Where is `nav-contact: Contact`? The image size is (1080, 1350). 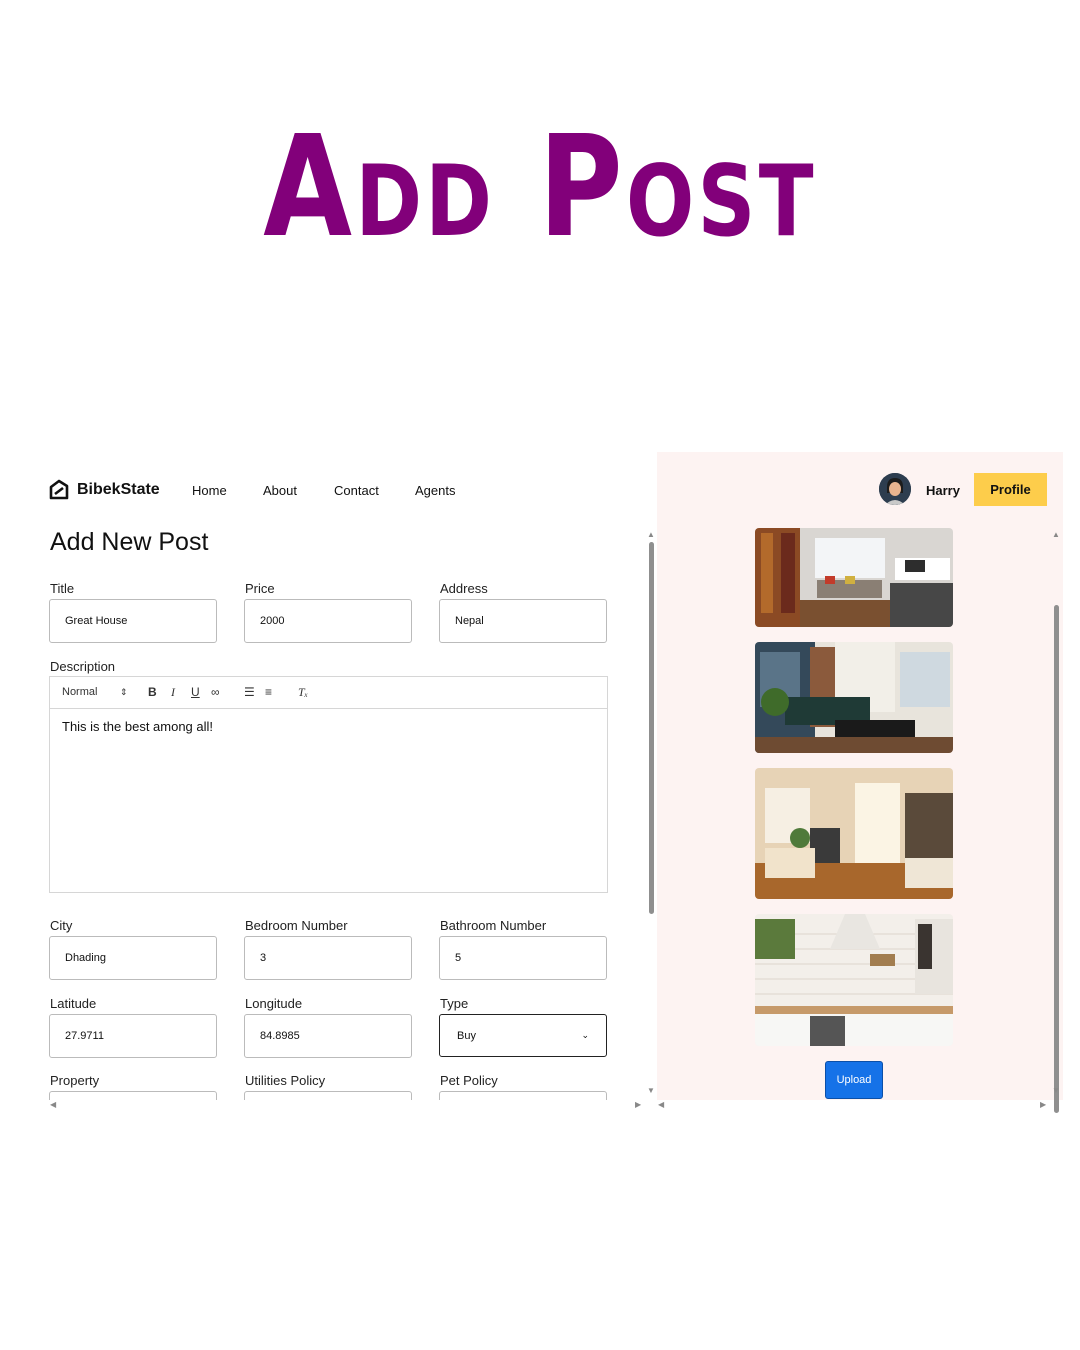 nav-contact: Contact is located at coordinates (356, 490).